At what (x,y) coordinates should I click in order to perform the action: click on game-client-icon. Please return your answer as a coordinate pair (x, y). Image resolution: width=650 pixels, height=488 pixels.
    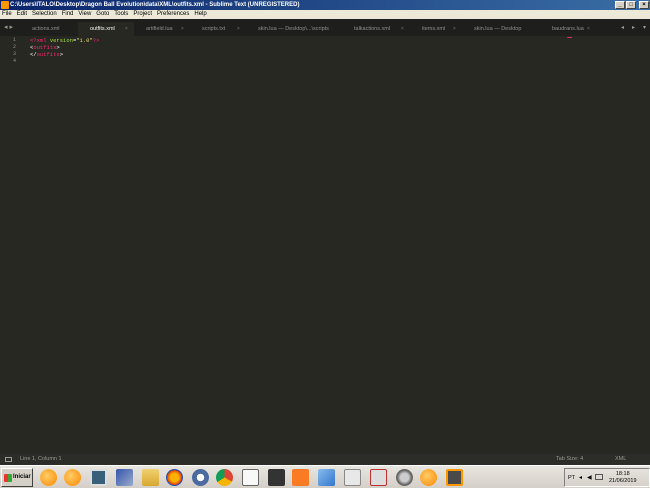
    Looking at the image, I should click on (276, 477).